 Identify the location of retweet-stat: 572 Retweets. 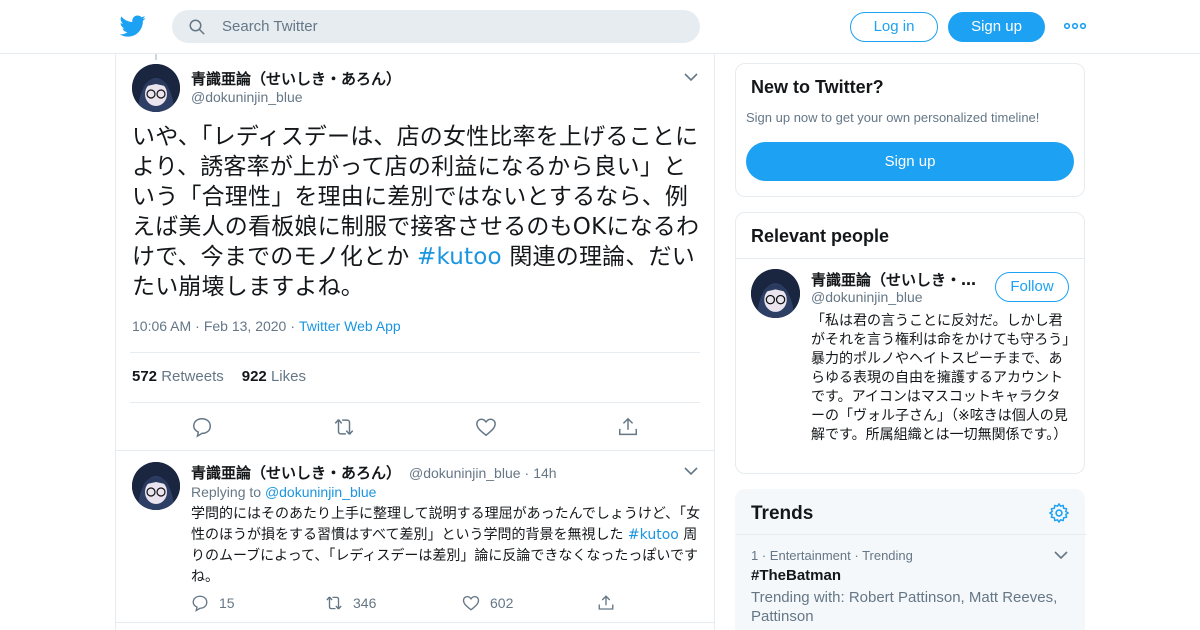
(178, 376).